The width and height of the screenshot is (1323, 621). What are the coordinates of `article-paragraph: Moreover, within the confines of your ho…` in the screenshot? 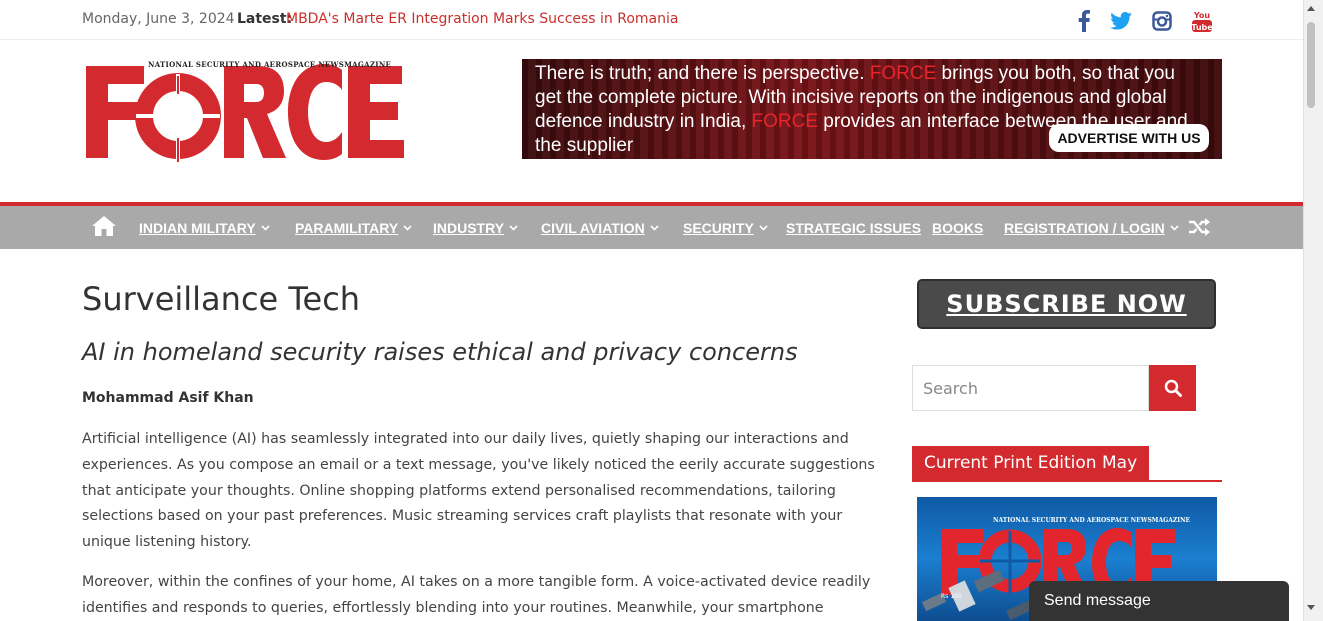 It's located at (476, 595).